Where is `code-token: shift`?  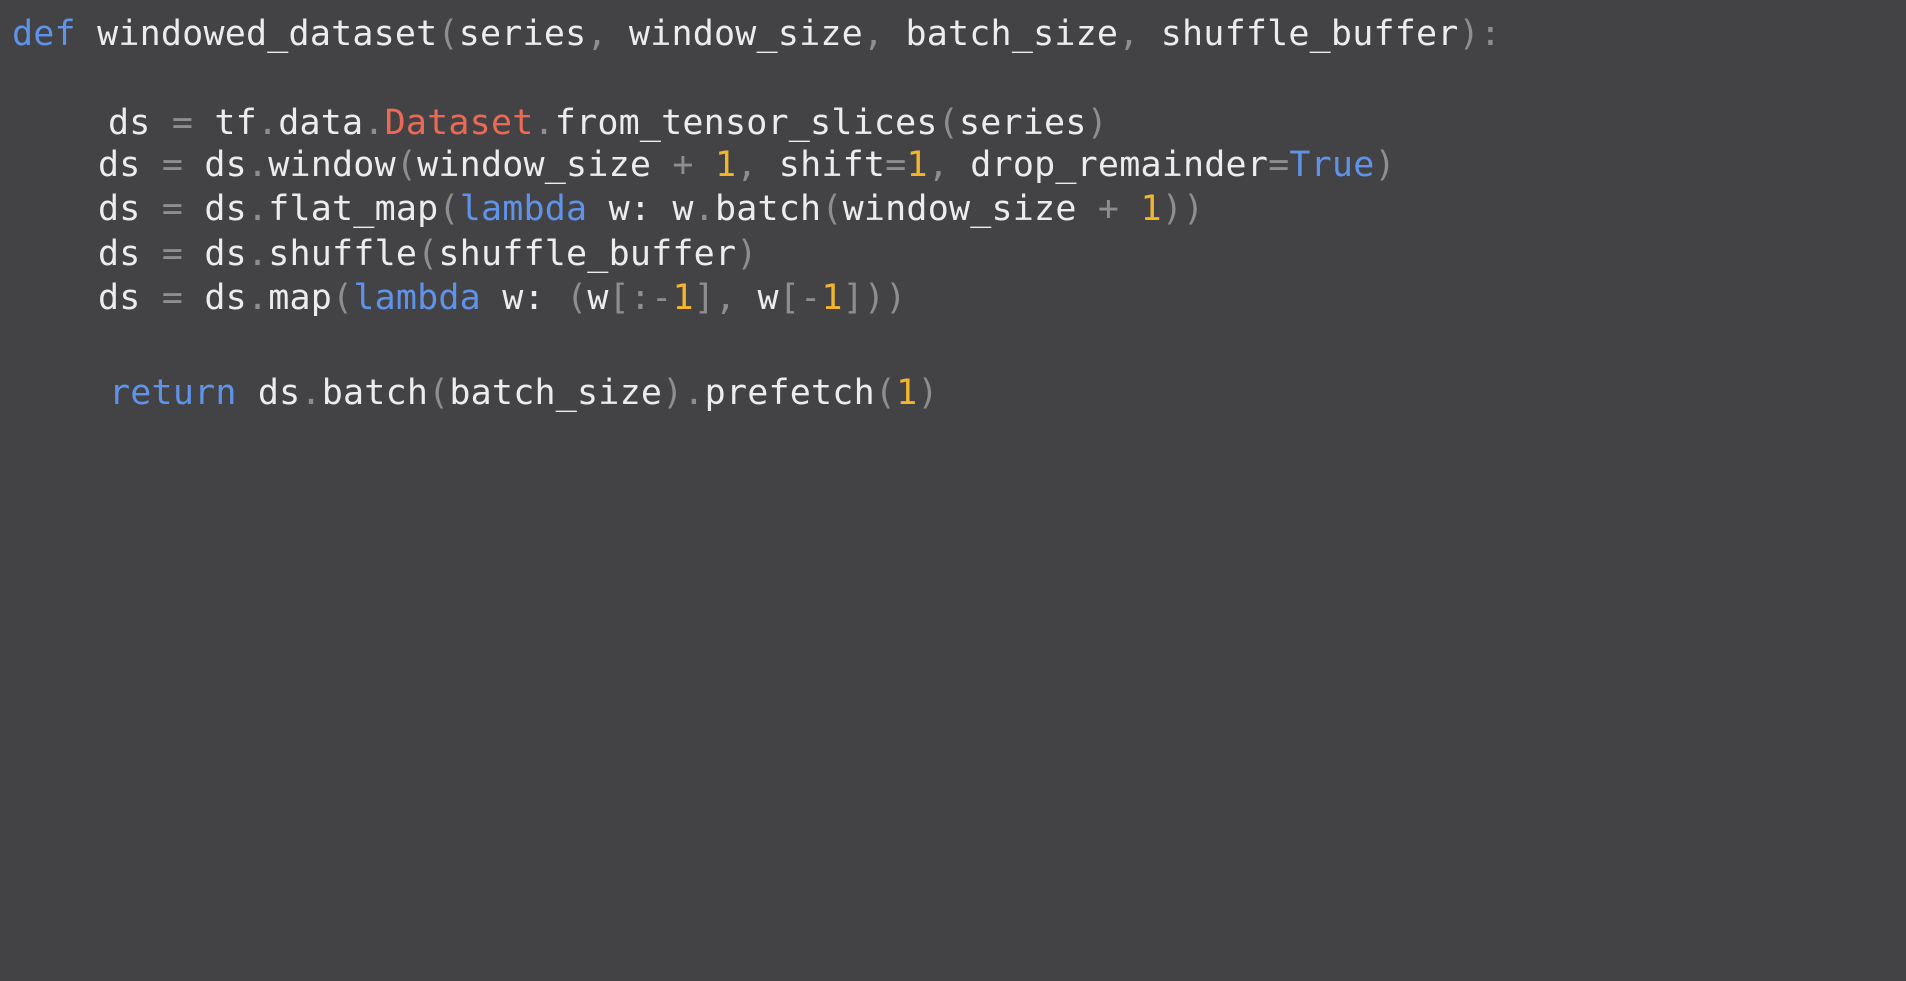
code-token: shift is located at coordinates (821, 165).